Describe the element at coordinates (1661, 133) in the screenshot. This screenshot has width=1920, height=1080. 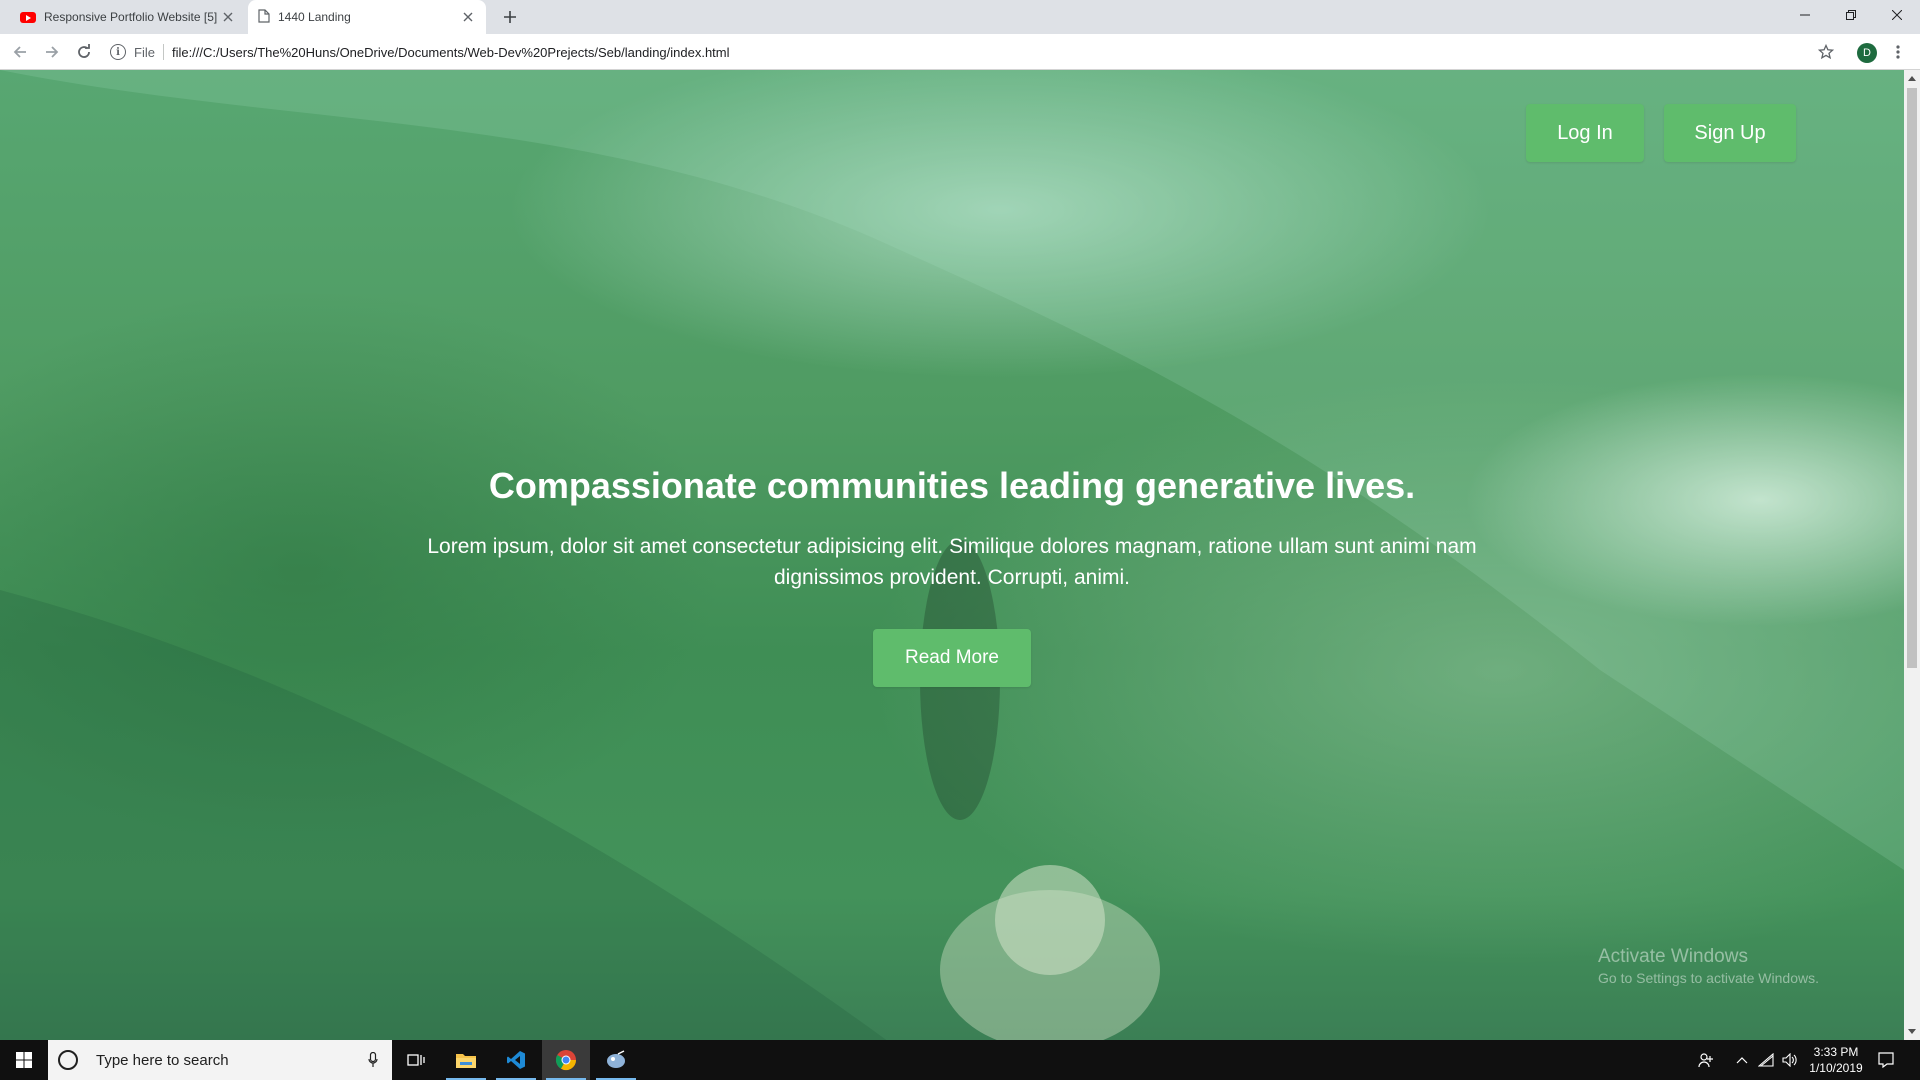
I see `top-nav: Log In Sign Up` at that location.